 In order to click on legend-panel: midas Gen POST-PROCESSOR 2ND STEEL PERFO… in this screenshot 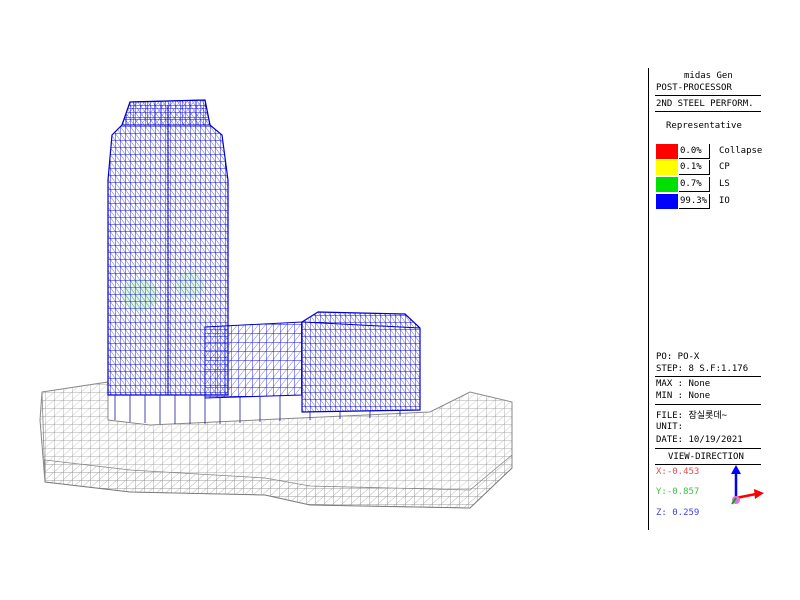, I will do `click(725, 299)`.